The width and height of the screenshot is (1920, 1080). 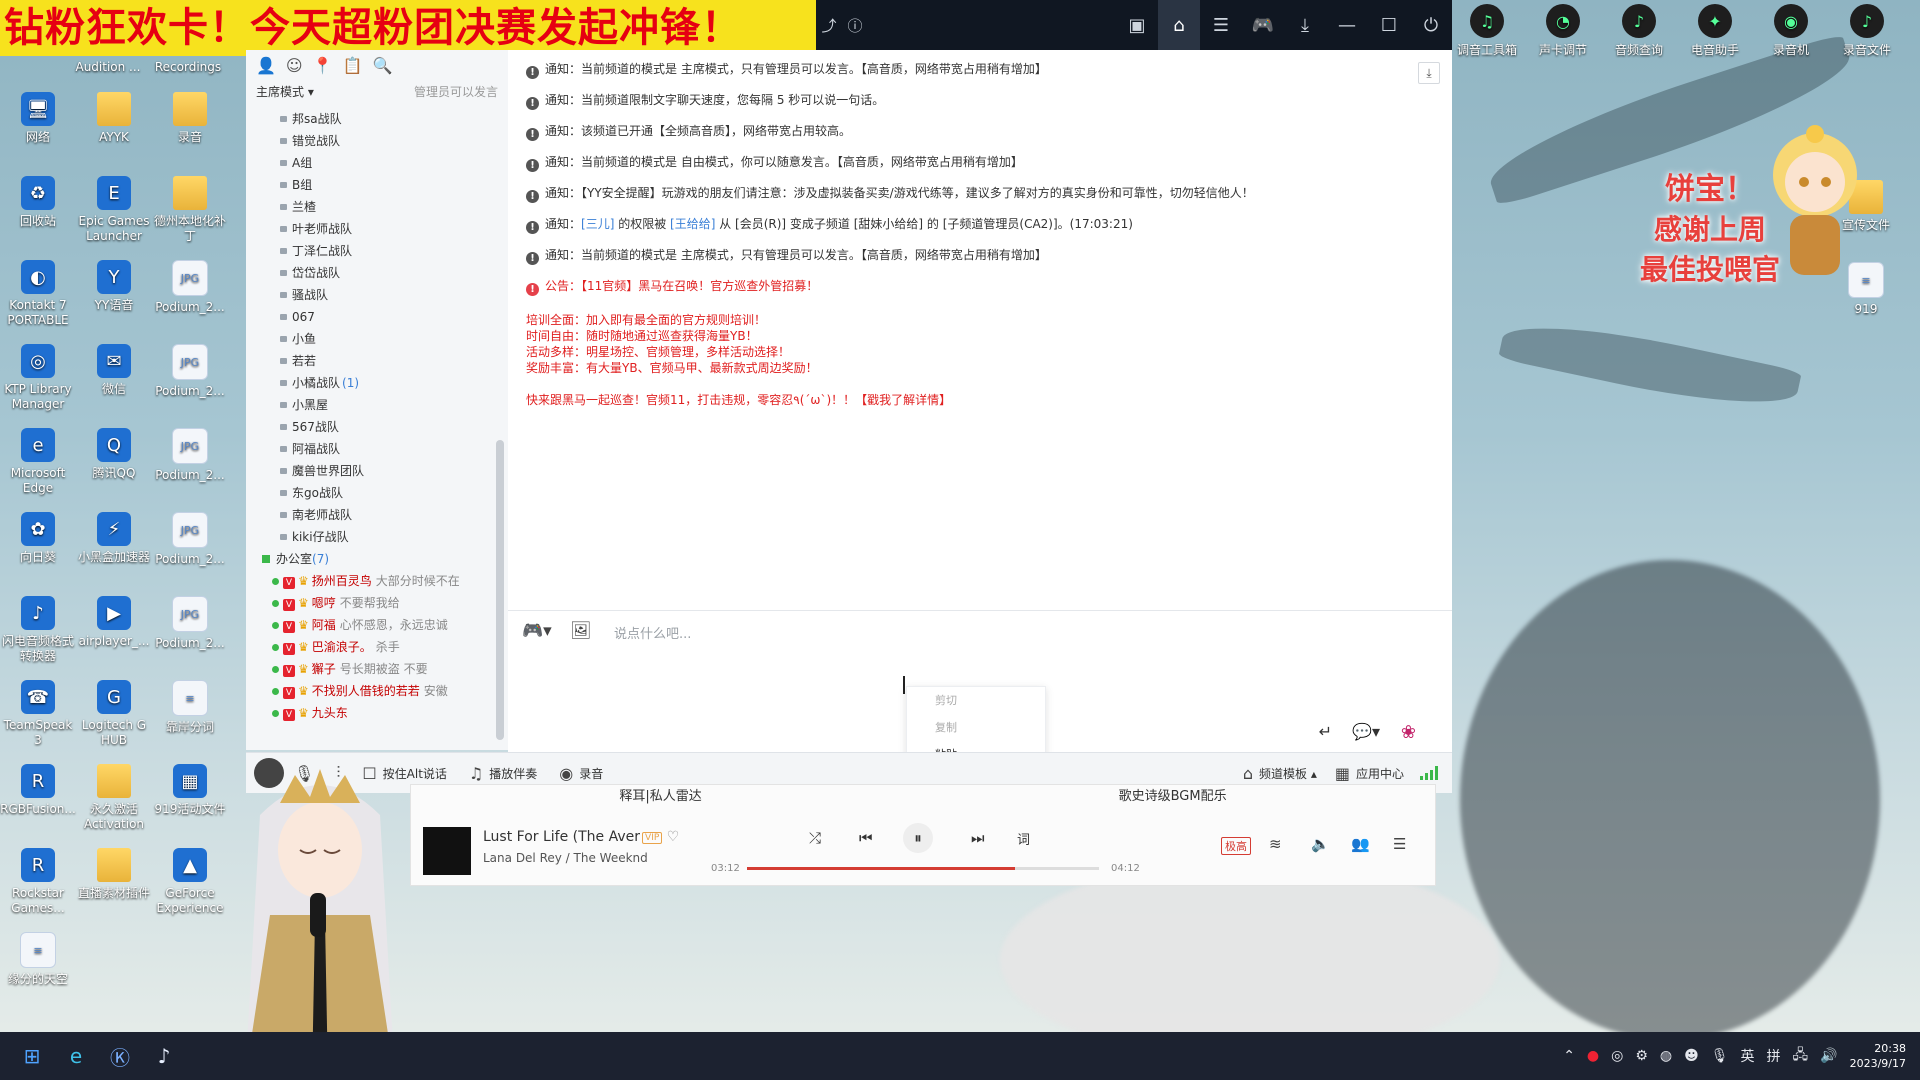 What do you see at coordinates (537, 631) in the screenshot?
I see `emoji-game-icon: 🎮▾` at bounding box center [537, 631].